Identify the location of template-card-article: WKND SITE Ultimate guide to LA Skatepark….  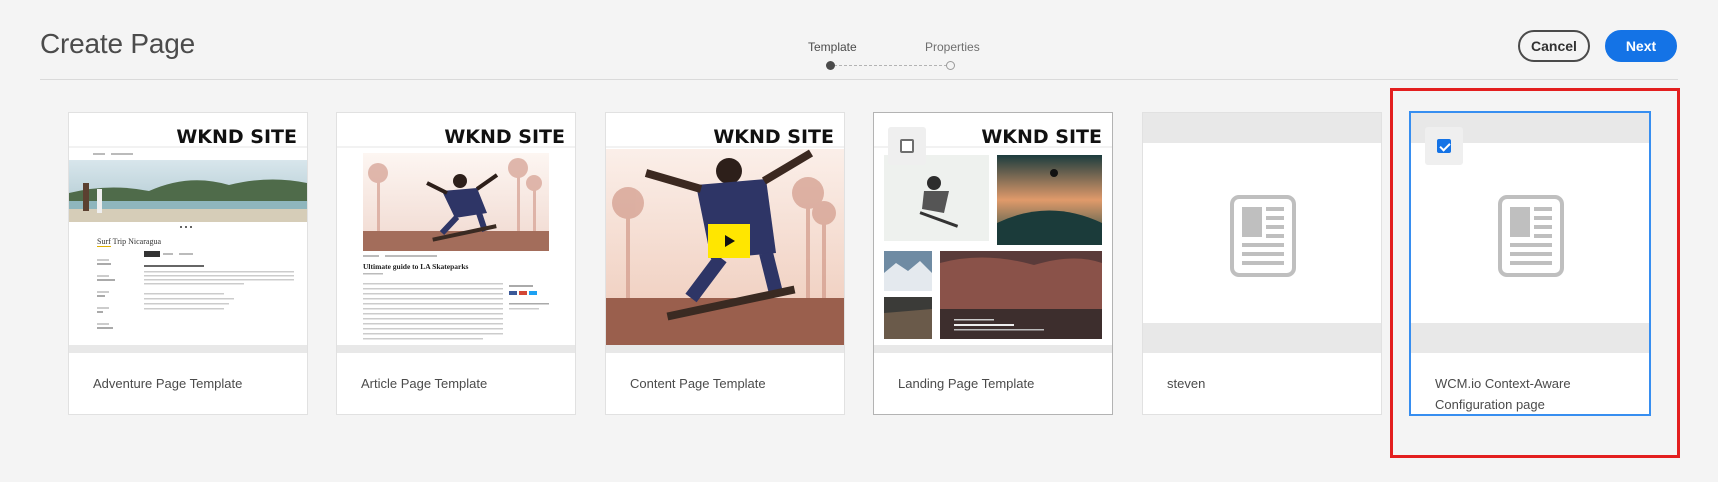
(456, 263).